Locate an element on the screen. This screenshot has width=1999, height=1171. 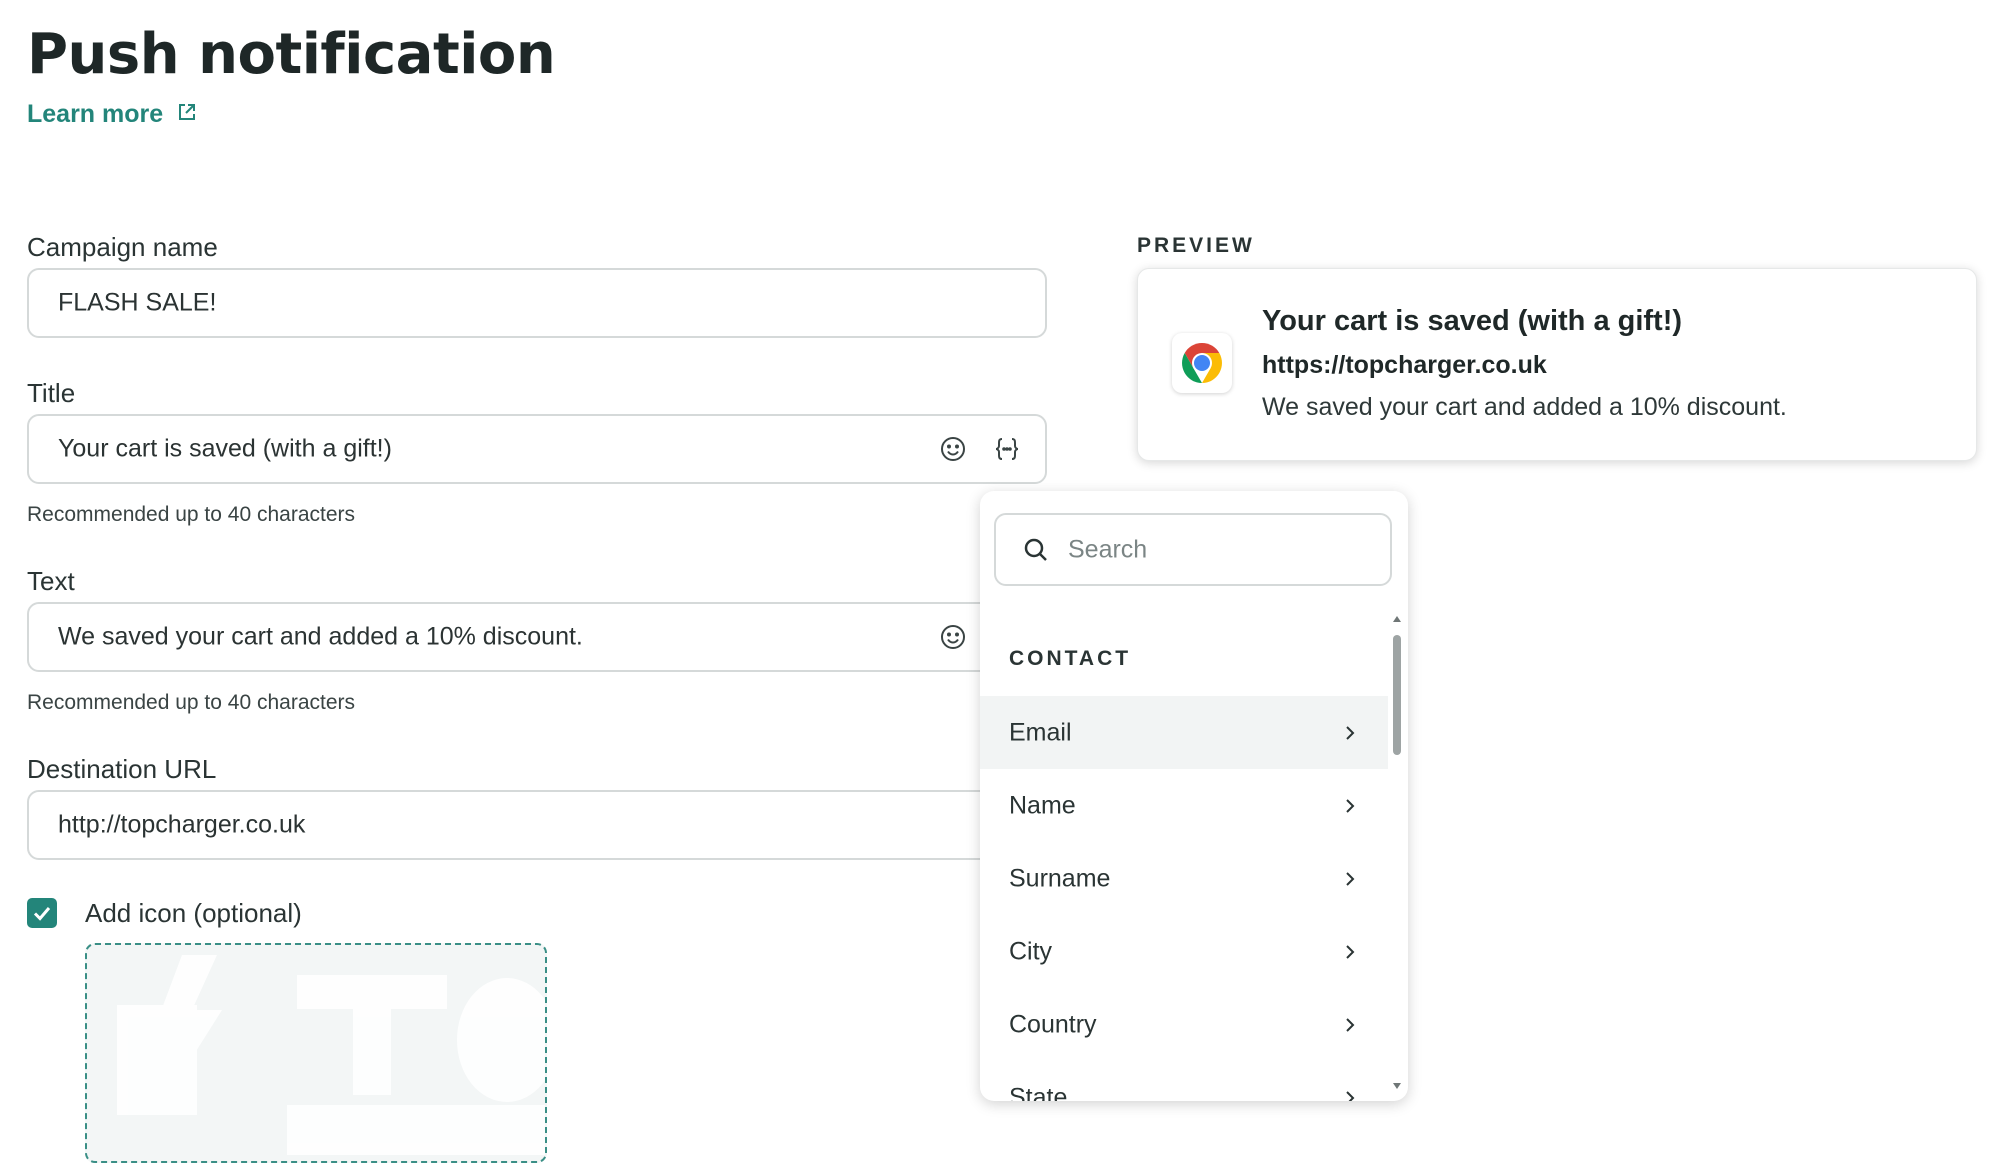
chrome-icon is located at coordinates (1202, 363).